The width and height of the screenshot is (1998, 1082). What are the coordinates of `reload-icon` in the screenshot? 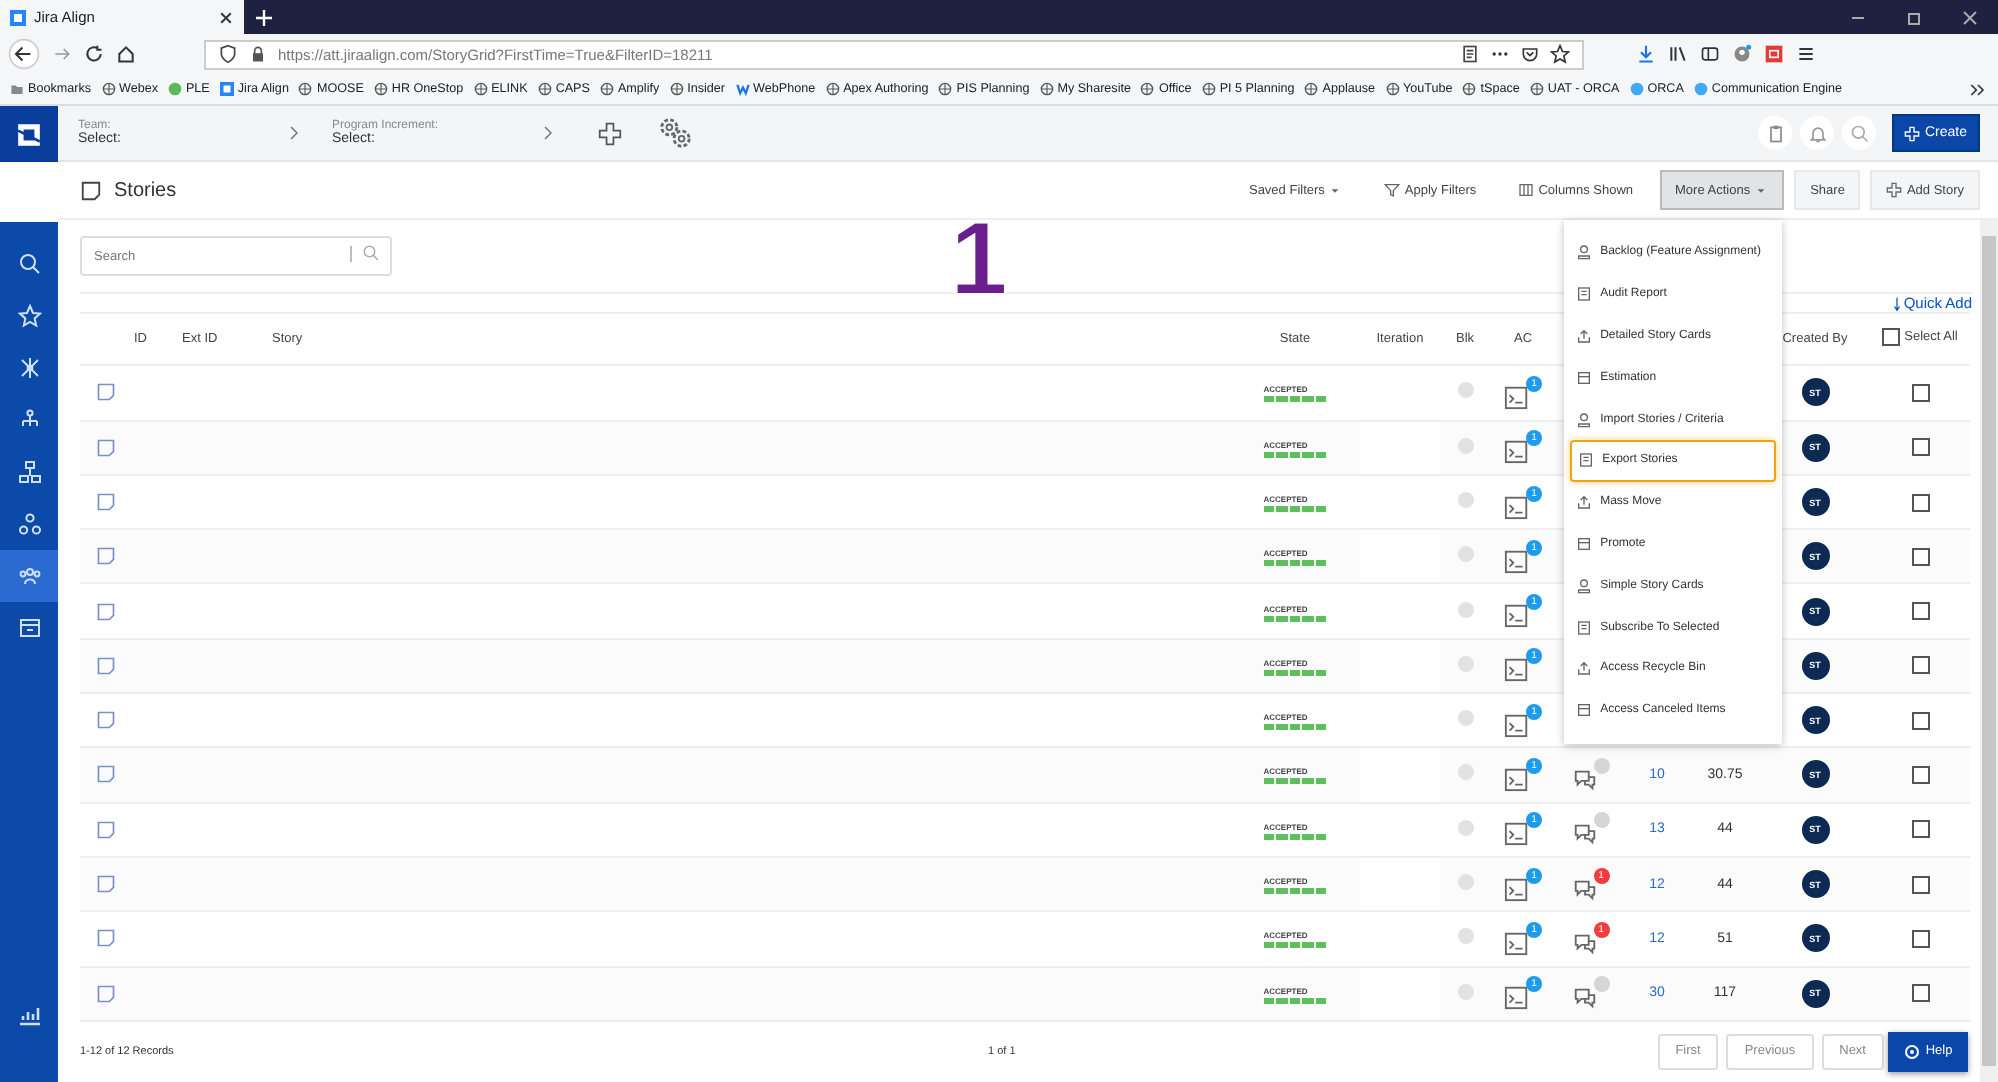 It's located at (94, 54).